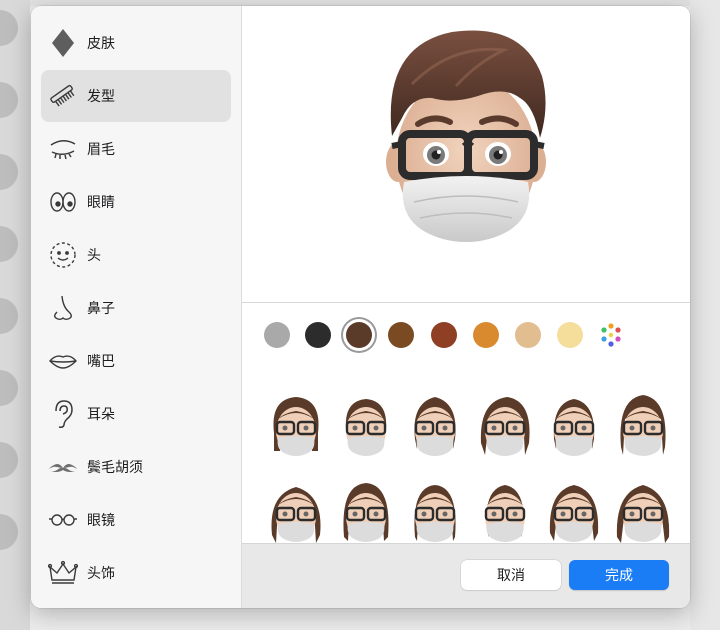 The image size is (720, 630). Describe the element at coordinates (528, 335) in the screenshot. I see `hair-color-swatch-tan` at that location.